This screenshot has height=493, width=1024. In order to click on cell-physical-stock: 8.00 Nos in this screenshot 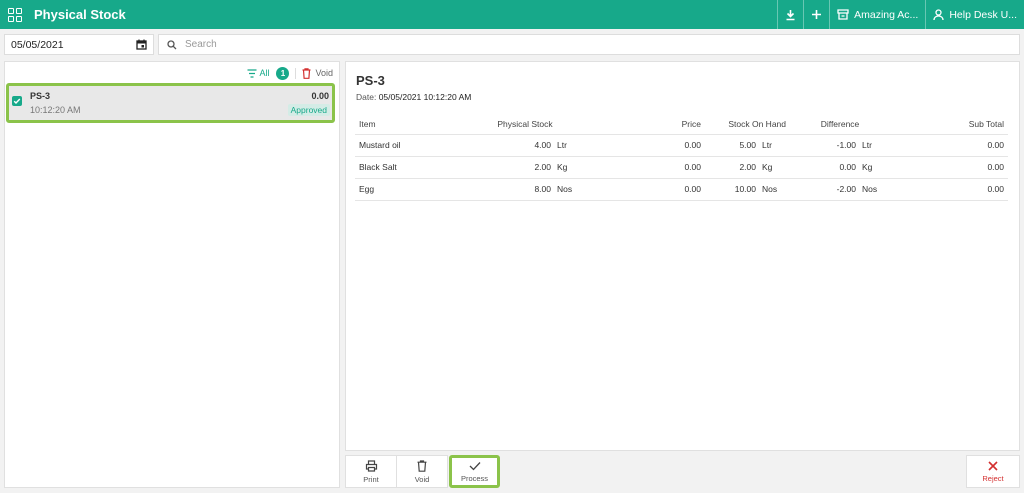, I will do `click(525, 189)`.